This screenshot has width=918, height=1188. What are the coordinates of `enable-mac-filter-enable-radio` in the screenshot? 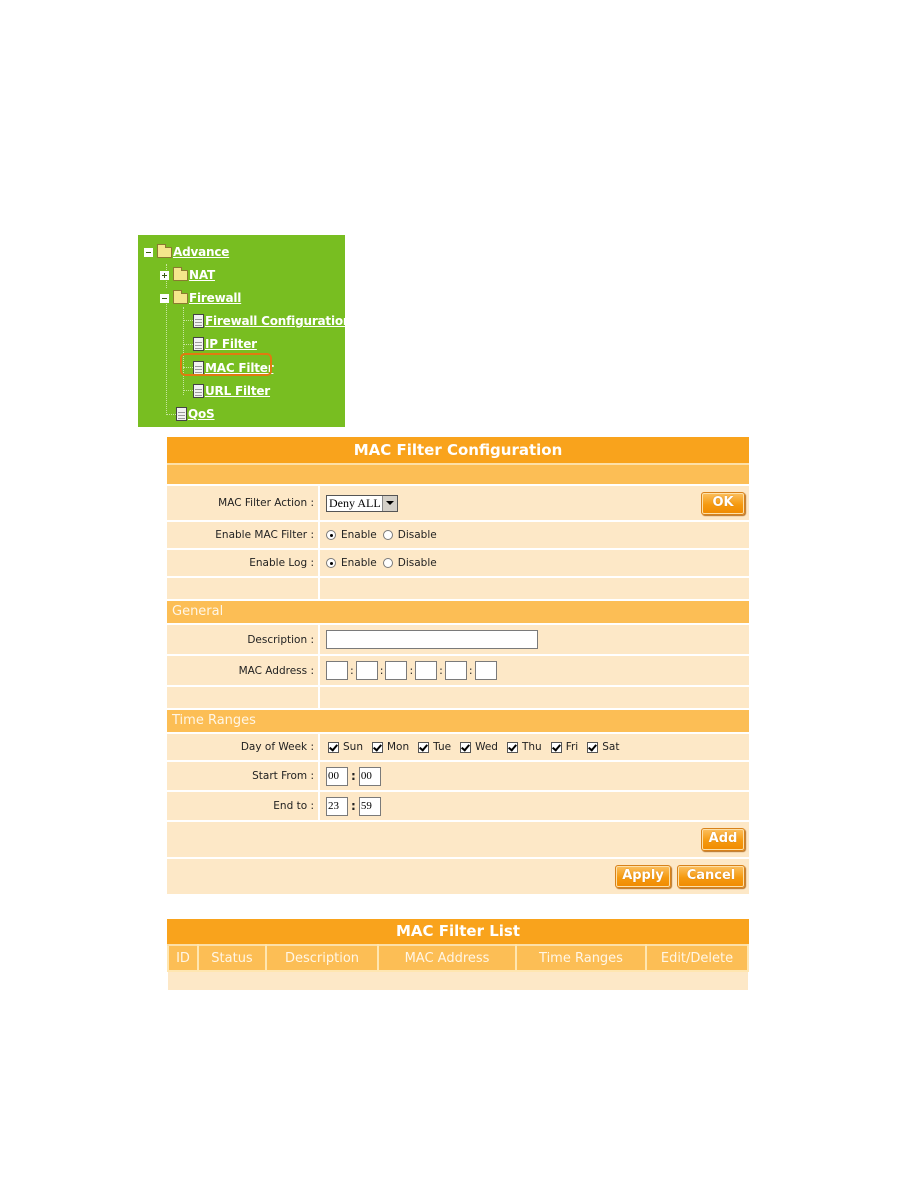 It's located at (331, 535).